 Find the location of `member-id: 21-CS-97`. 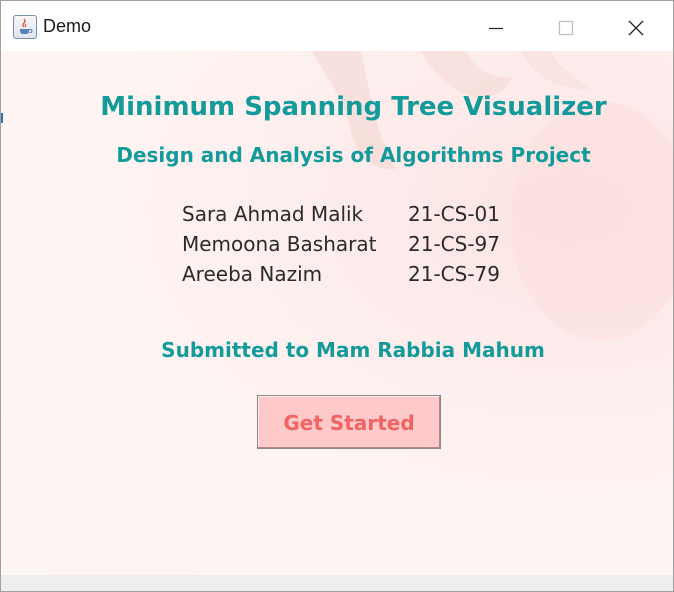

member-id: 21-CS-97 is located at coordinates (454, 244).